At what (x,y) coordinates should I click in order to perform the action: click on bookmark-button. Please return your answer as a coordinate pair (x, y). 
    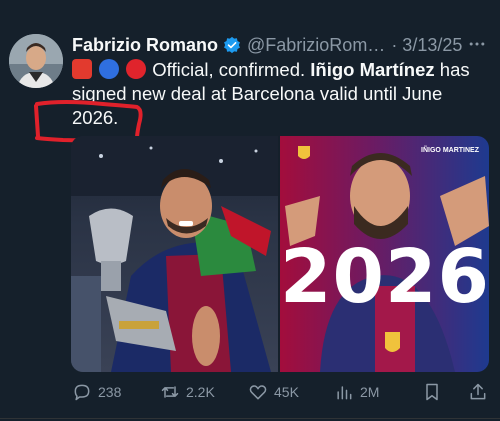
    Looking at the image, I should click on (435, 392).